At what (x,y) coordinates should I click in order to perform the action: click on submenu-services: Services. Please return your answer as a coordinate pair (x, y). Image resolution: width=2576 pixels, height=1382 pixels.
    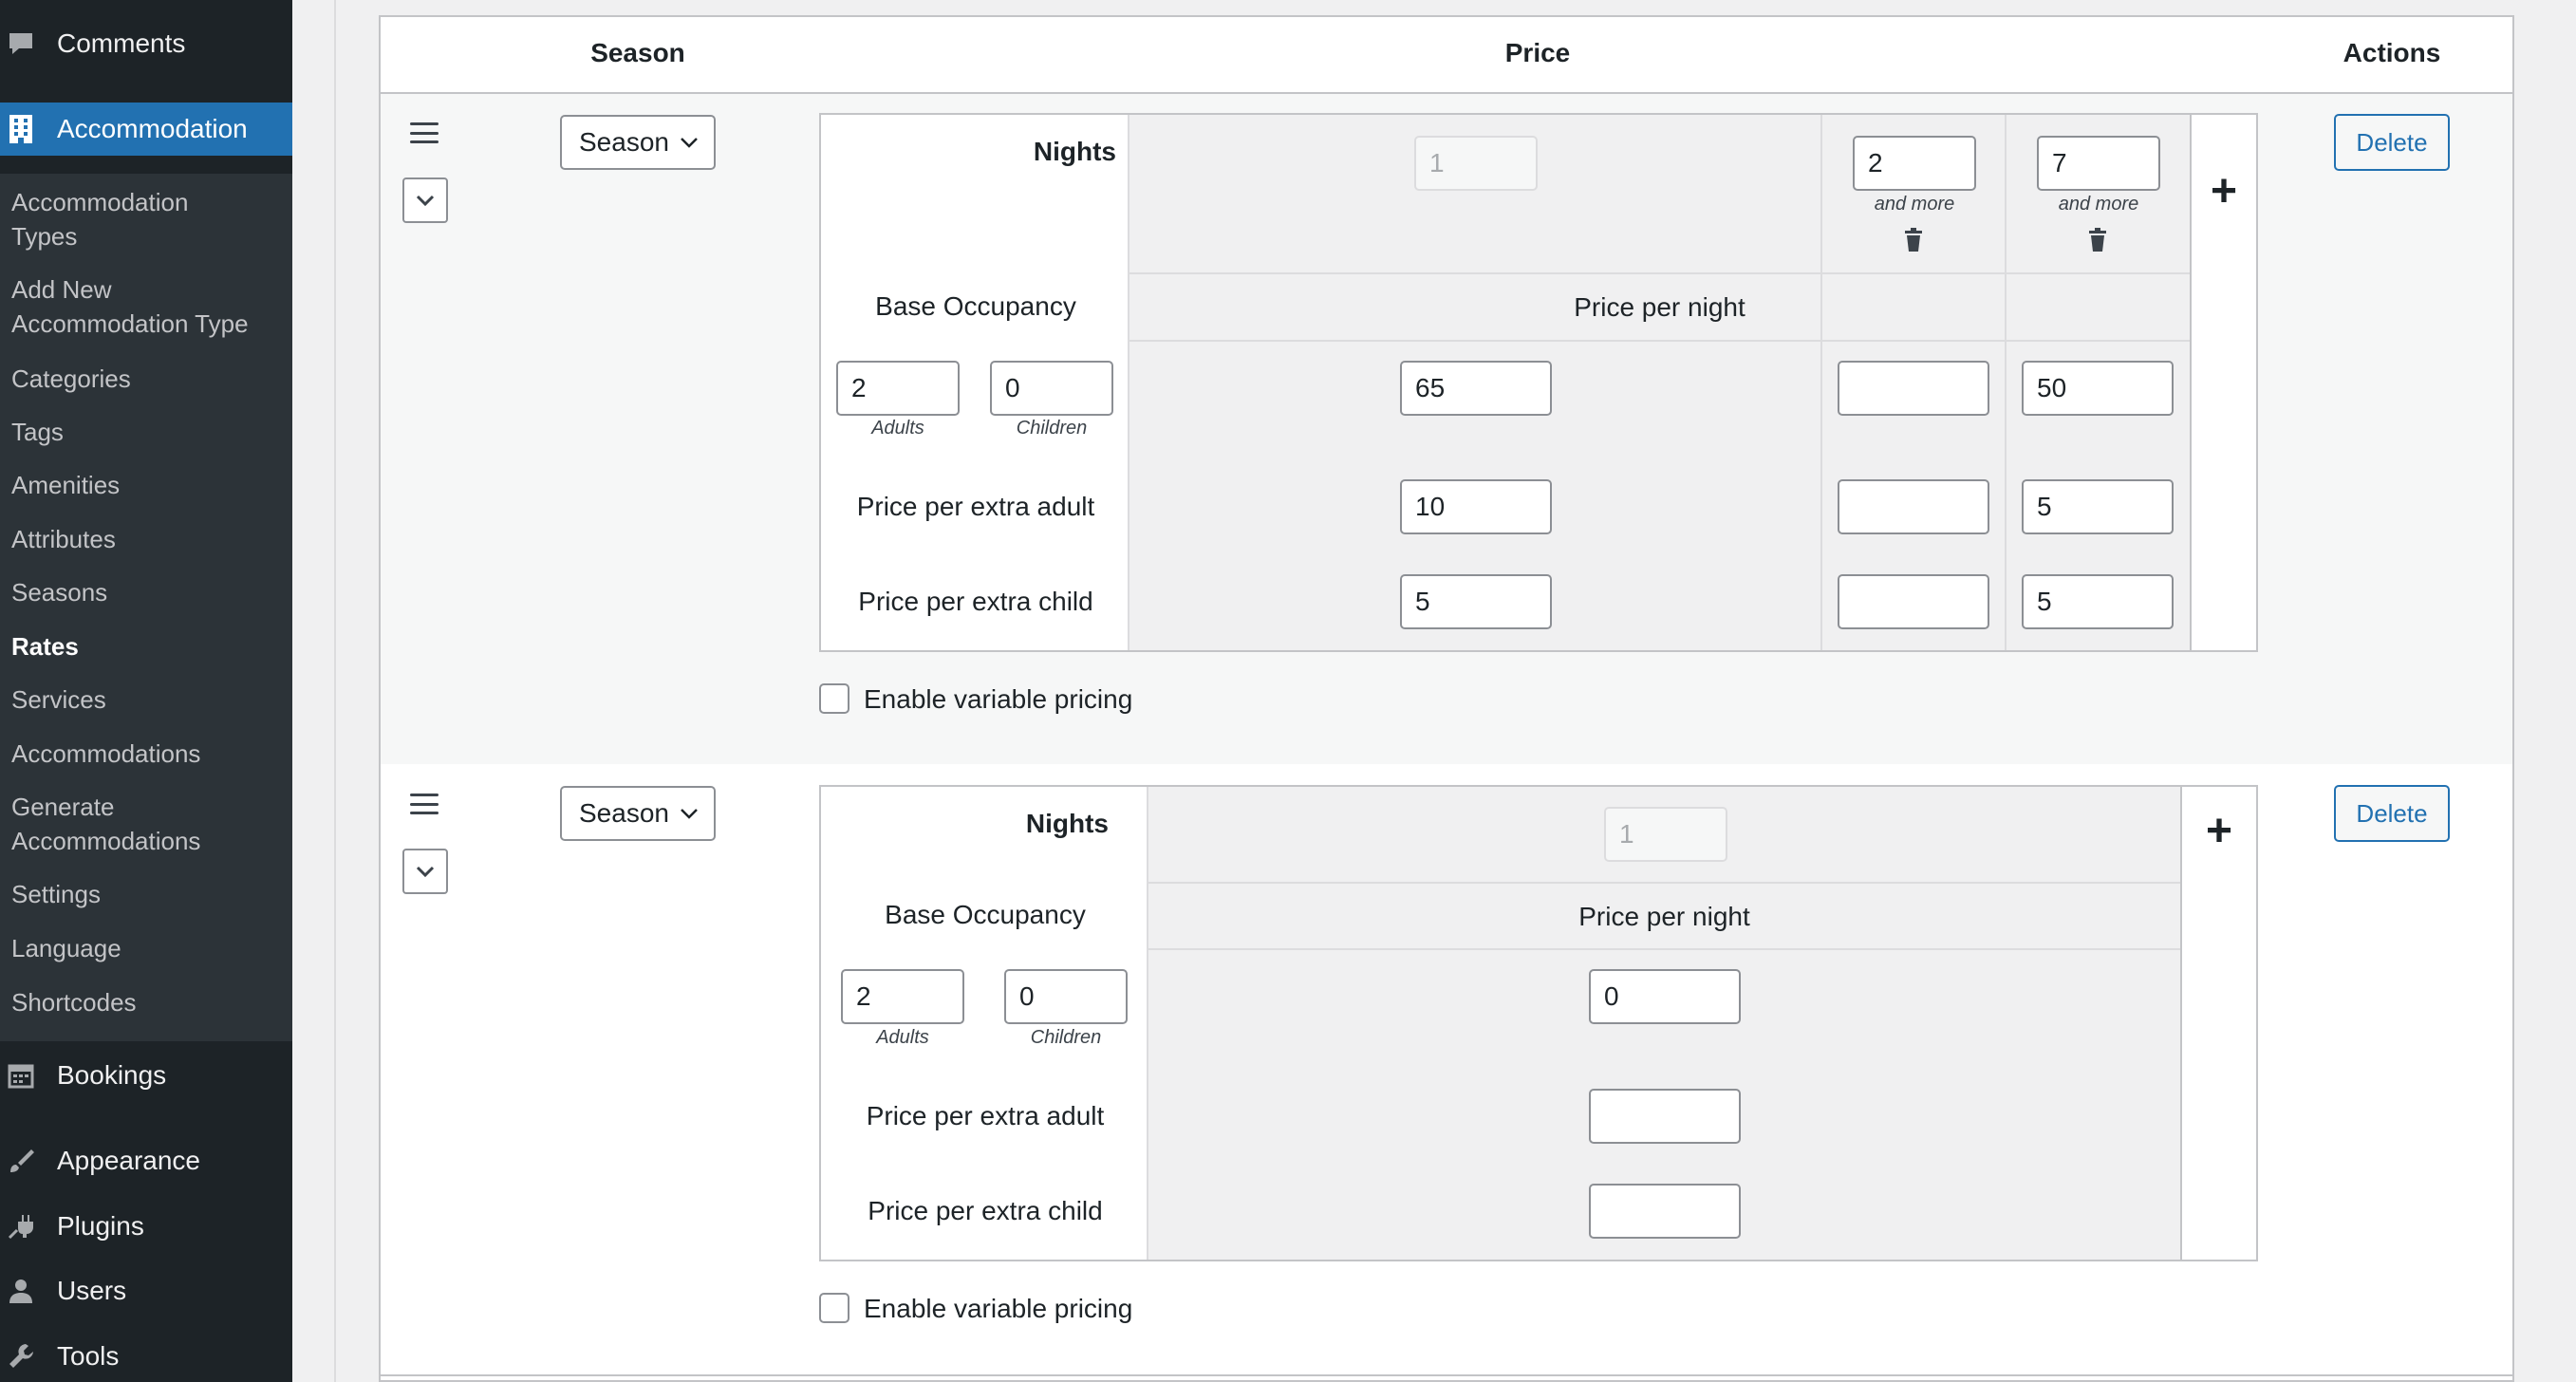
    Looking at the image, I should click on (59, 699).